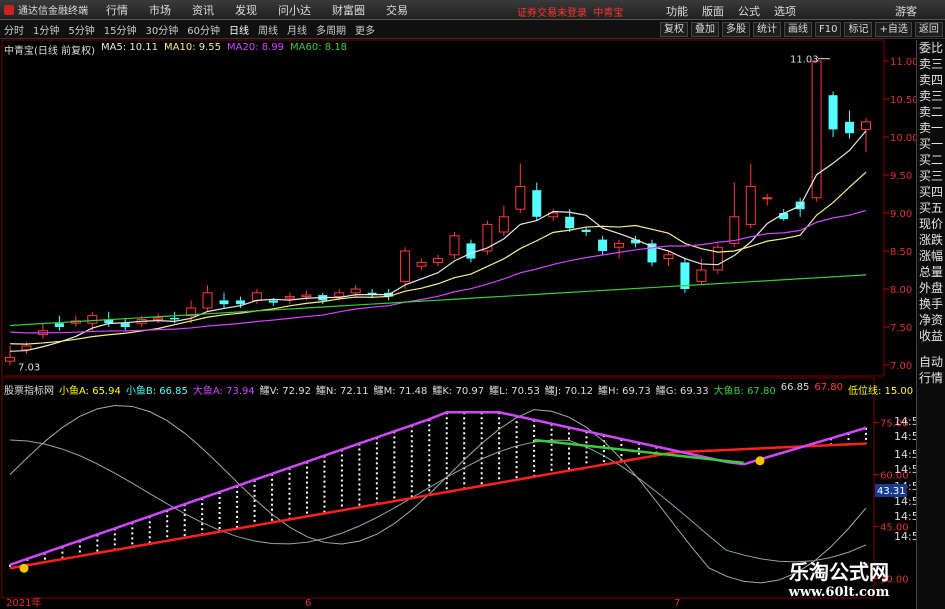  What do you see at coordinates (839, 584) in the screenshot?
I see `watermark: 乐淘公式网 www.60lt.com` at bounding box center [839, 584].